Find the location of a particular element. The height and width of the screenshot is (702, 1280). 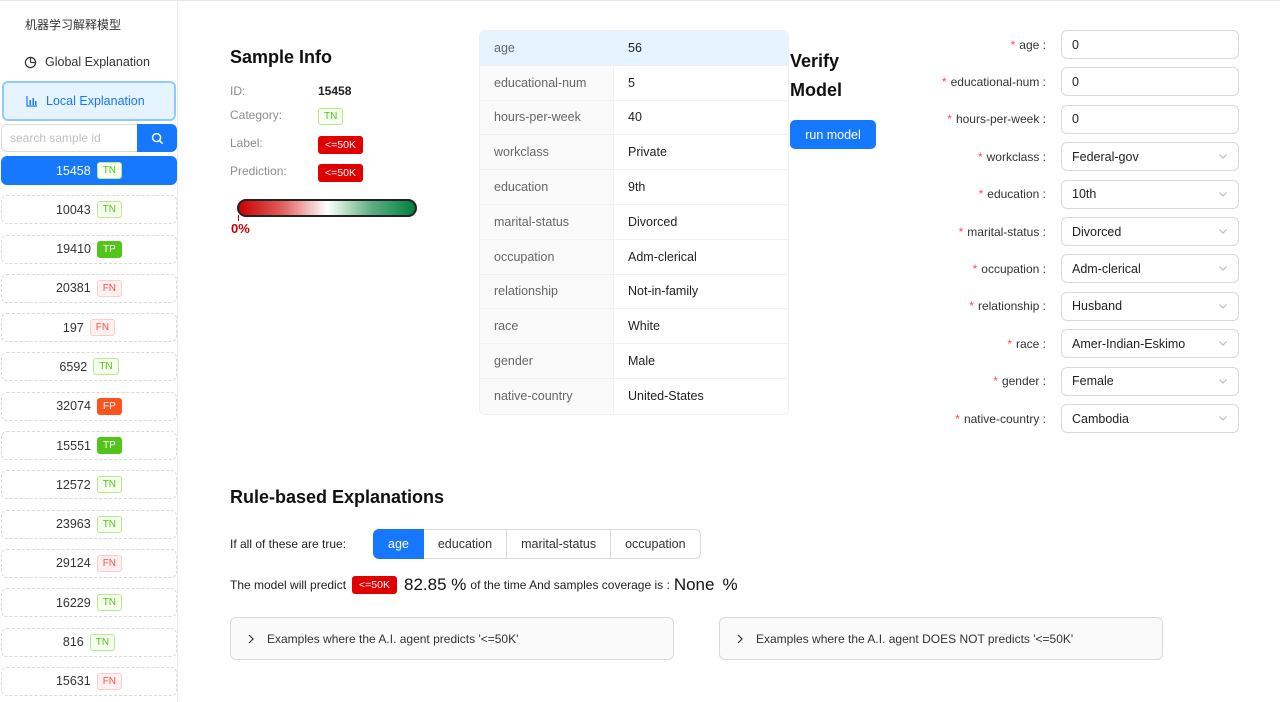

form-select: Adm-clerical is located at coordinates (1150, 269).